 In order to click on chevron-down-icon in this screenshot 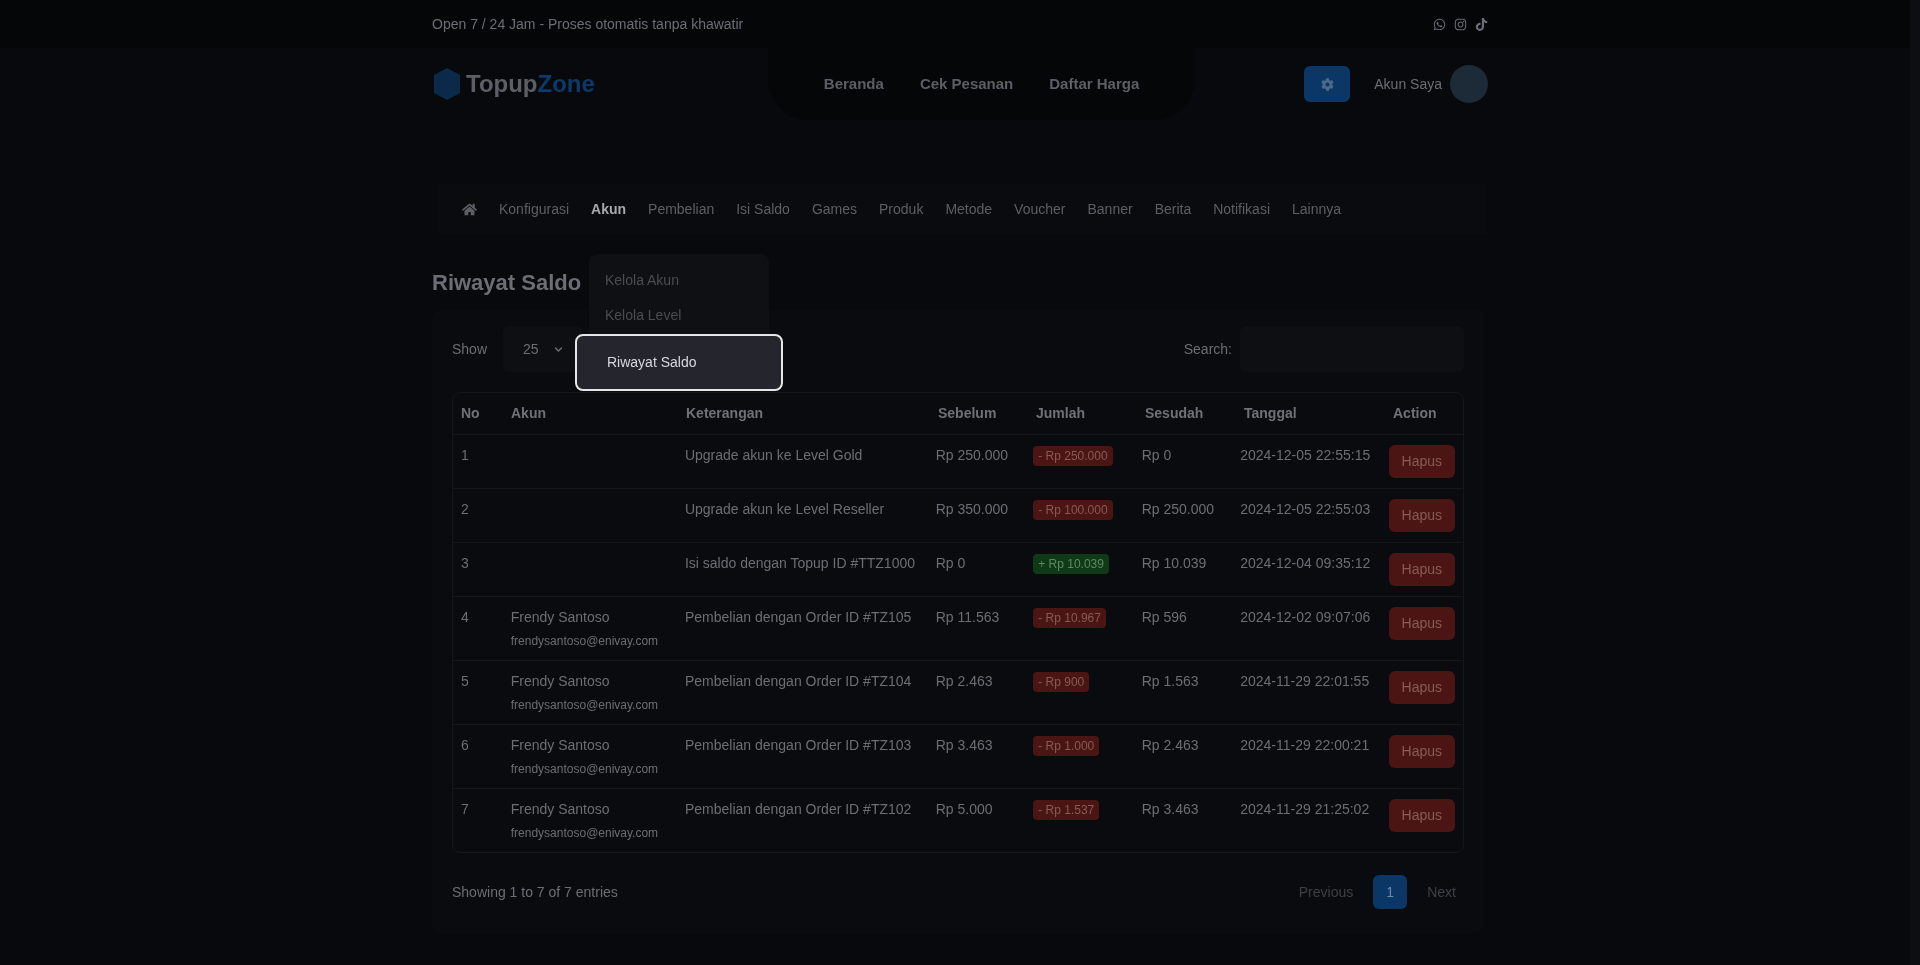, I will do `click(559, 349)`.